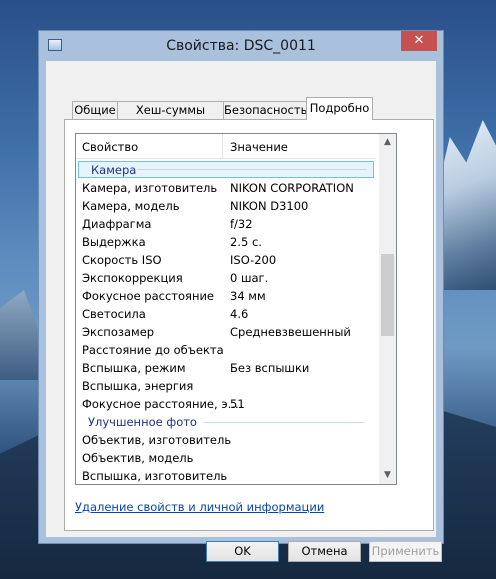 This screenshot has width=496, height=579. Describe the element at coordinates (114, 242) in the screenshot. I see `property-name: Выдержка` at that location.